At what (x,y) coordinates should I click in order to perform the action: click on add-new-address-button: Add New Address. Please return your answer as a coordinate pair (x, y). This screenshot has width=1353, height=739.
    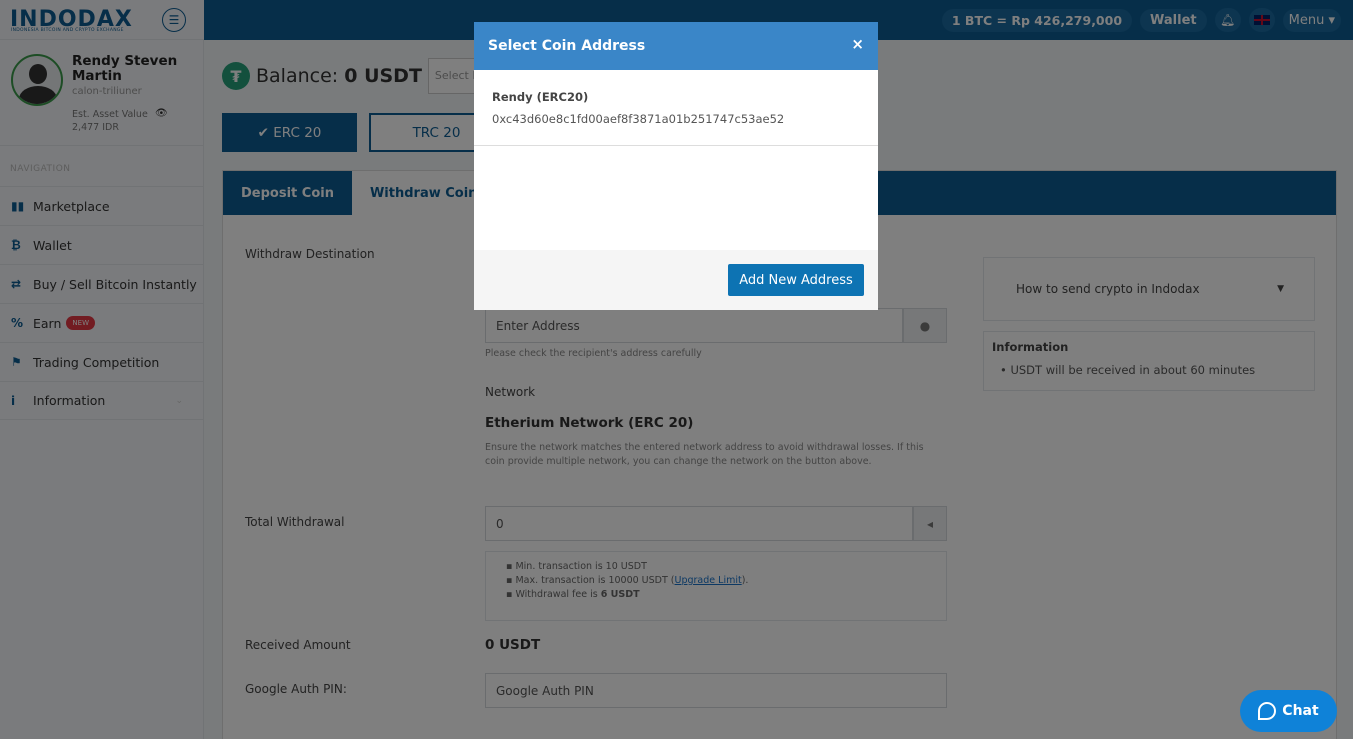
    Looking at the image, I should click on (796, 280).